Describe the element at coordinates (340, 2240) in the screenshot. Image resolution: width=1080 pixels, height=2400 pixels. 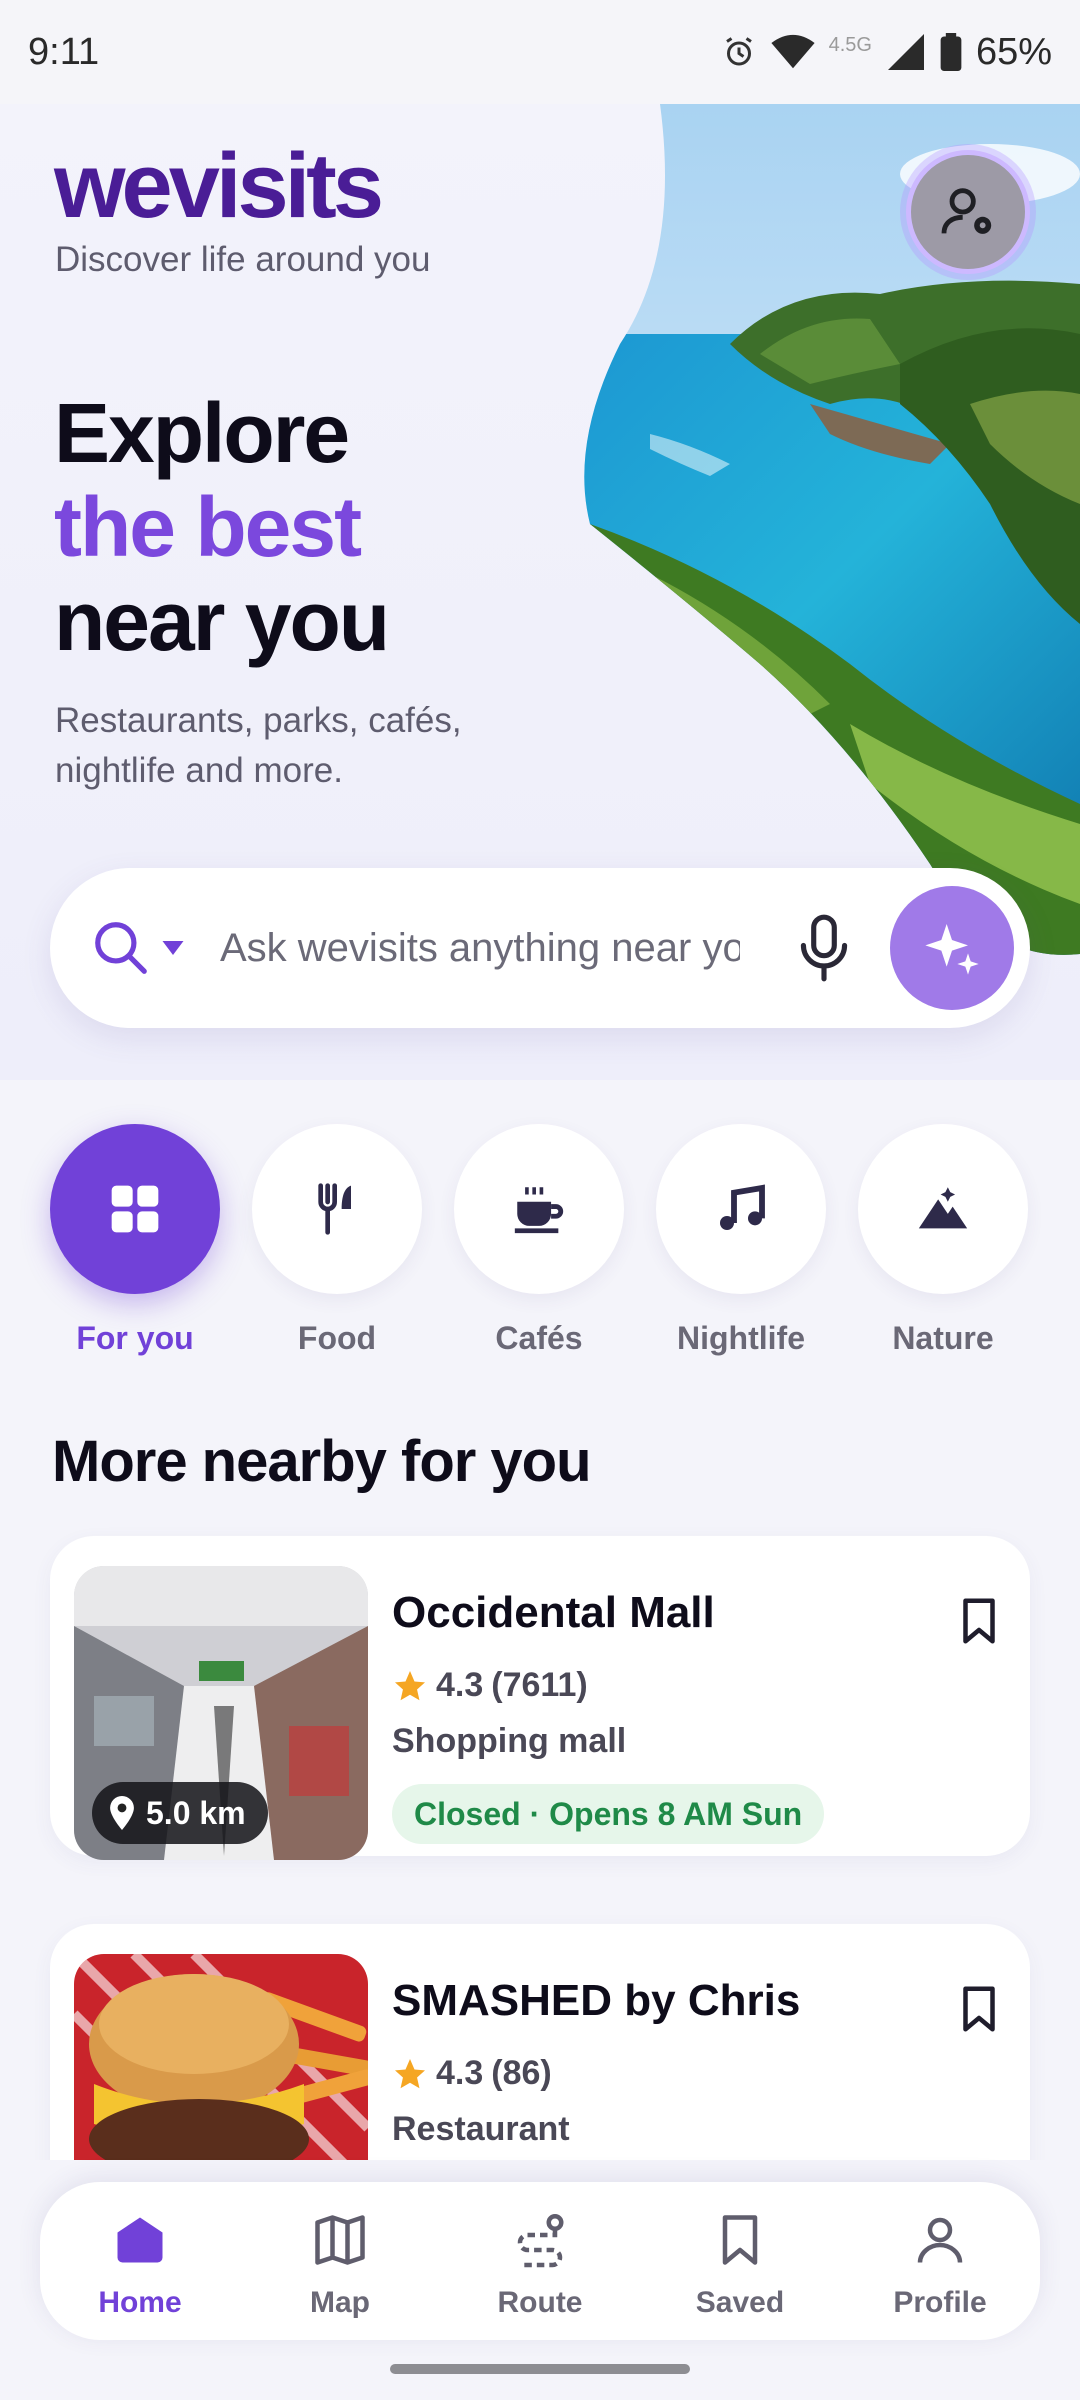
I see `map-icon` at that location.